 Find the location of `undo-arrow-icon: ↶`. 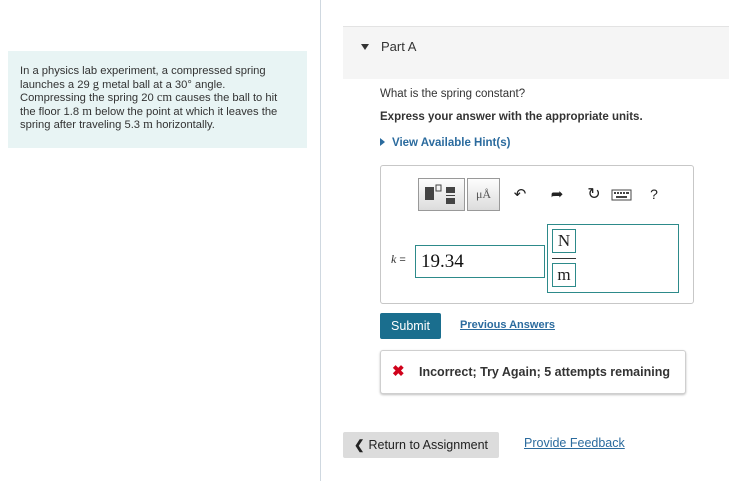

undo-arrow-icon: ↶ is located at coordinates (520, 194).